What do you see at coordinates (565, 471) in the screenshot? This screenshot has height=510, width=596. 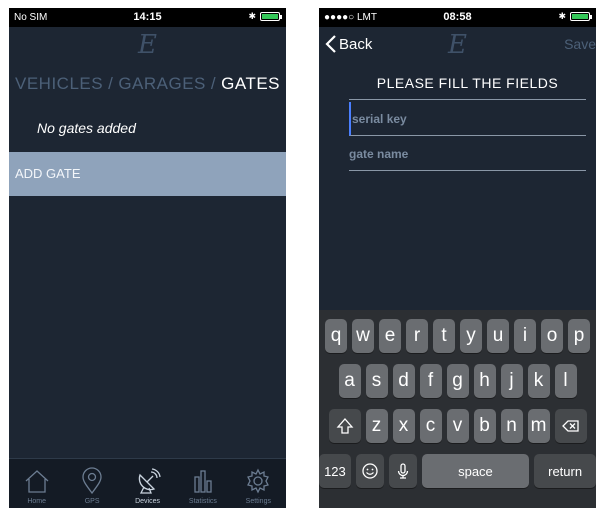 I see `return-key: return` at bounding box center [565, 471].